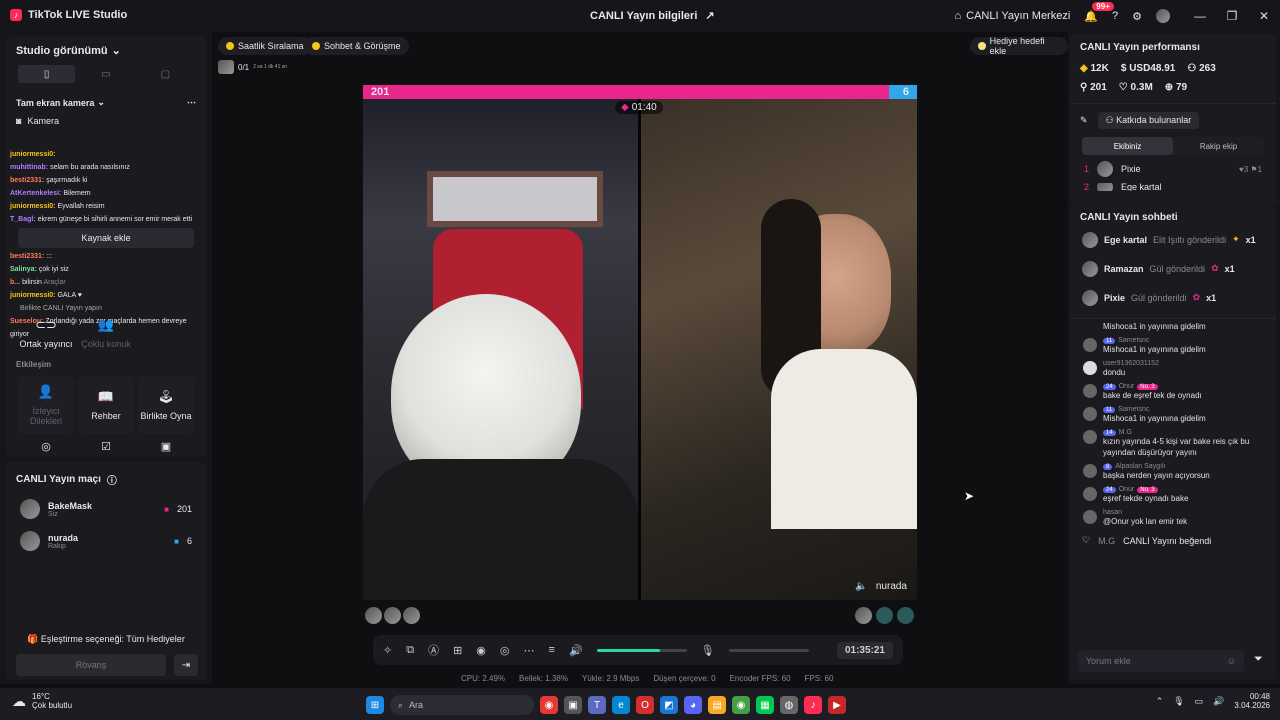 The height and width of the screenshot is (720, 1280). What do you see at coordinates (549, 705) in the screenshot?
I see `chrome-icon: ◉` at bounding box center [549, 705].